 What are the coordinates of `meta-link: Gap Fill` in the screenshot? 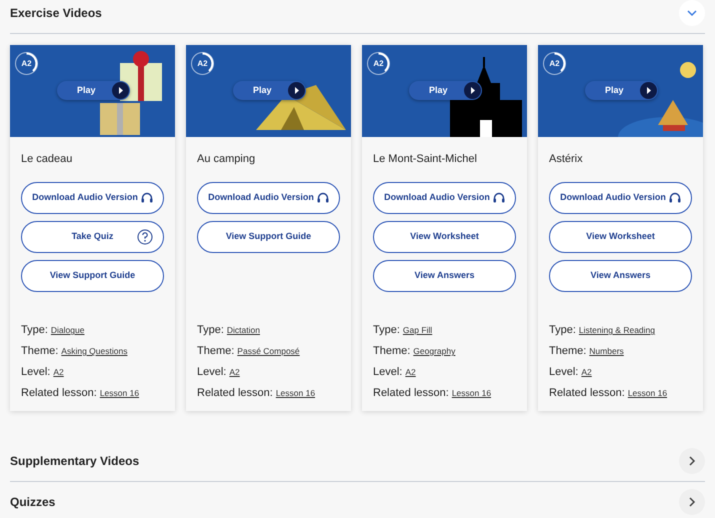 It's located at (417, 330).